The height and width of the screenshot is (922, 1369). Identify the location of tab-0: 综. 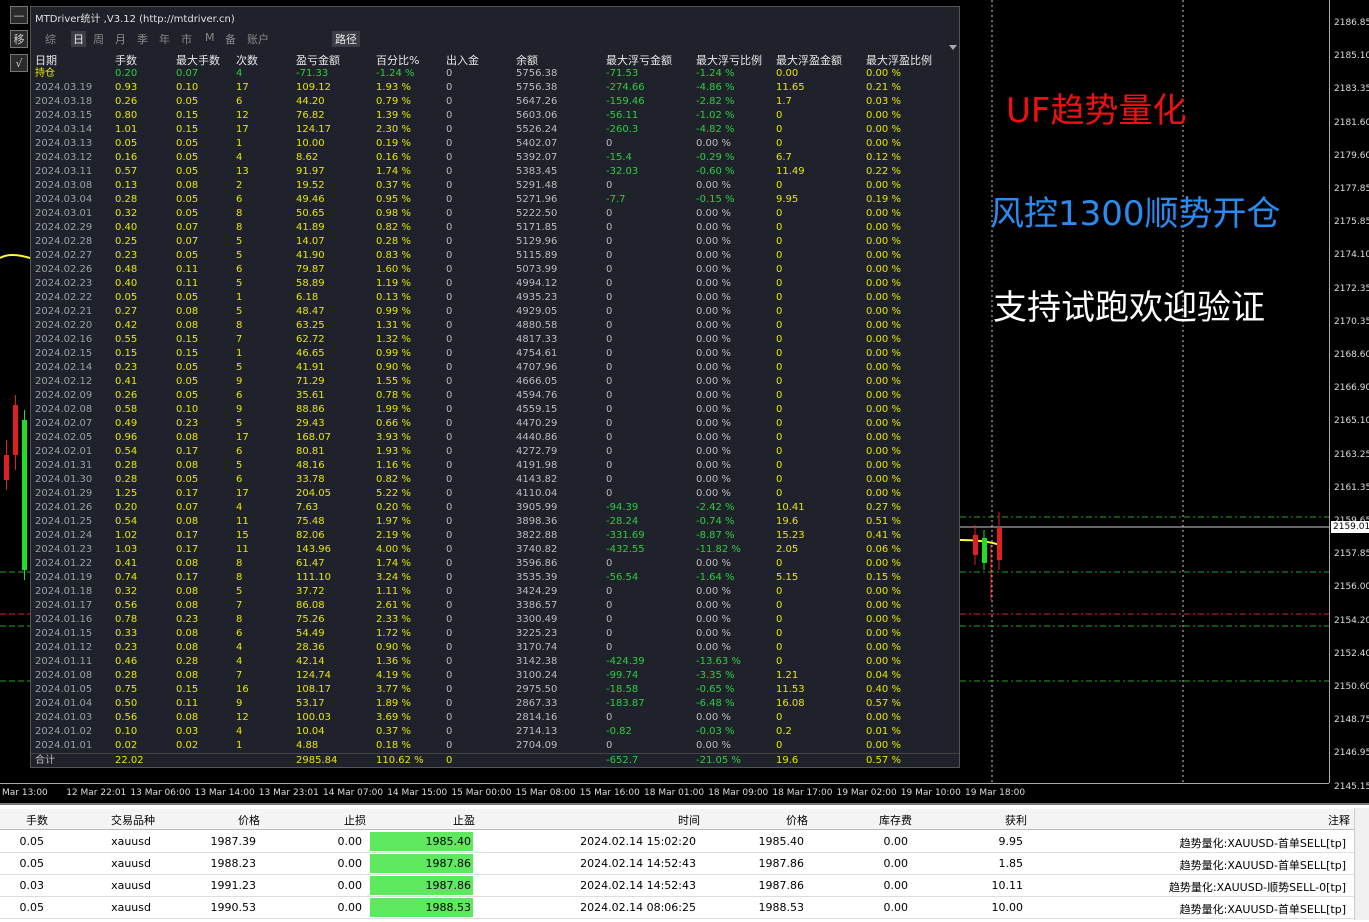
(50, 39).